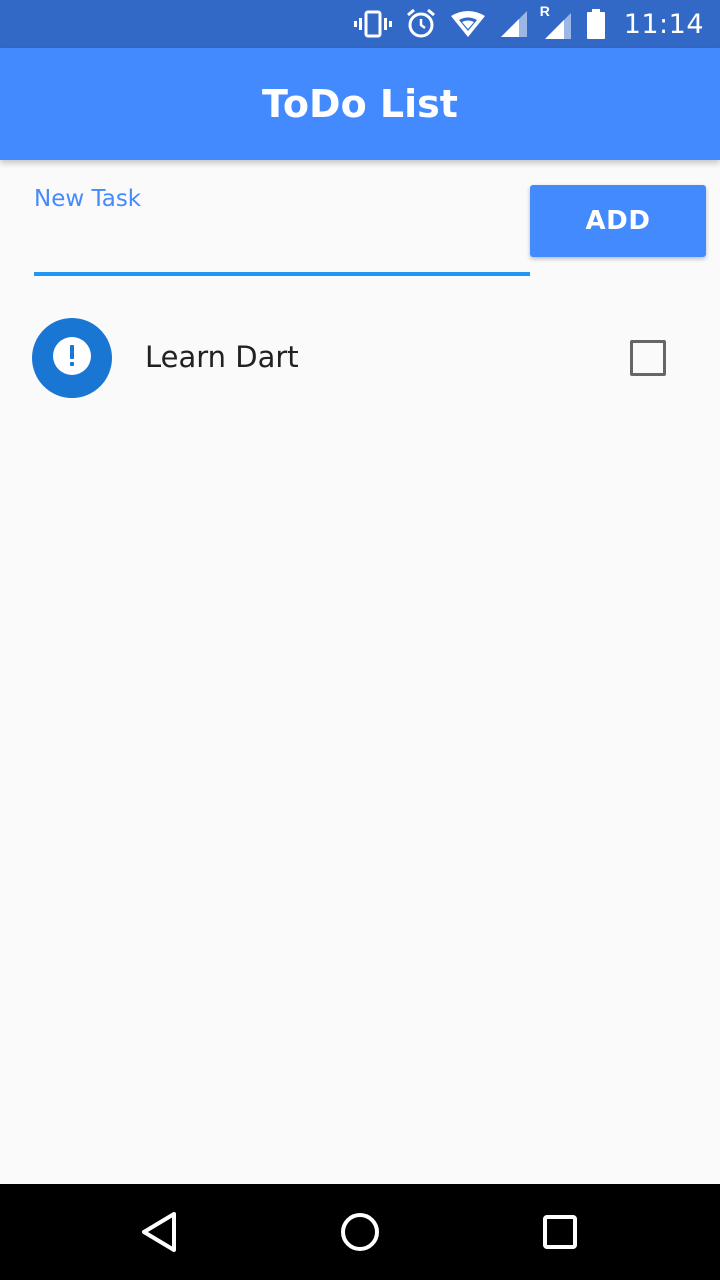 The width and height of the screenshot is (720, 1280). What do you see at coordinates (556, 21) in the screenshot?
I see `roaming-signal-icon: R` at bounding box center [556, 21].